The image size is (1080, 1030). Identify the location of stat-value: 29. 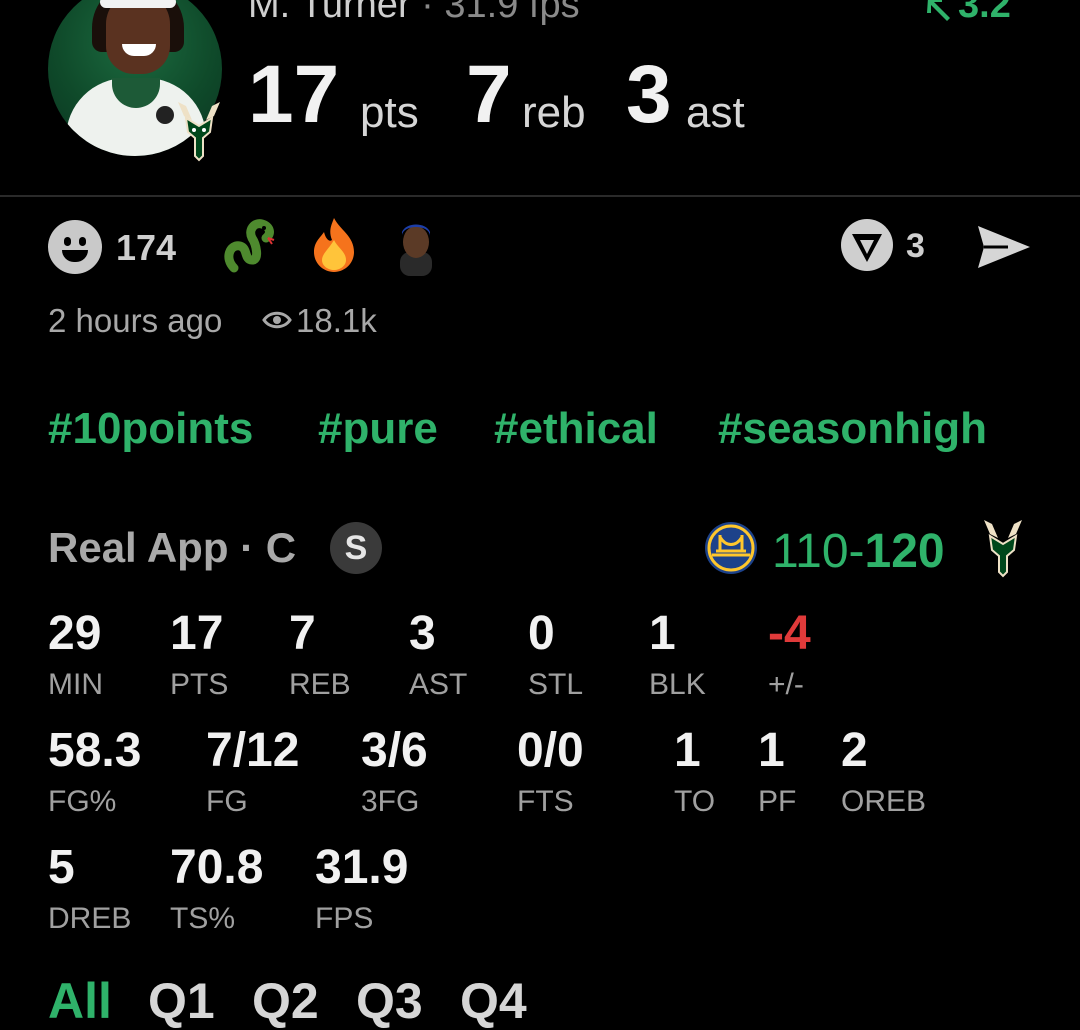
(75, 633).